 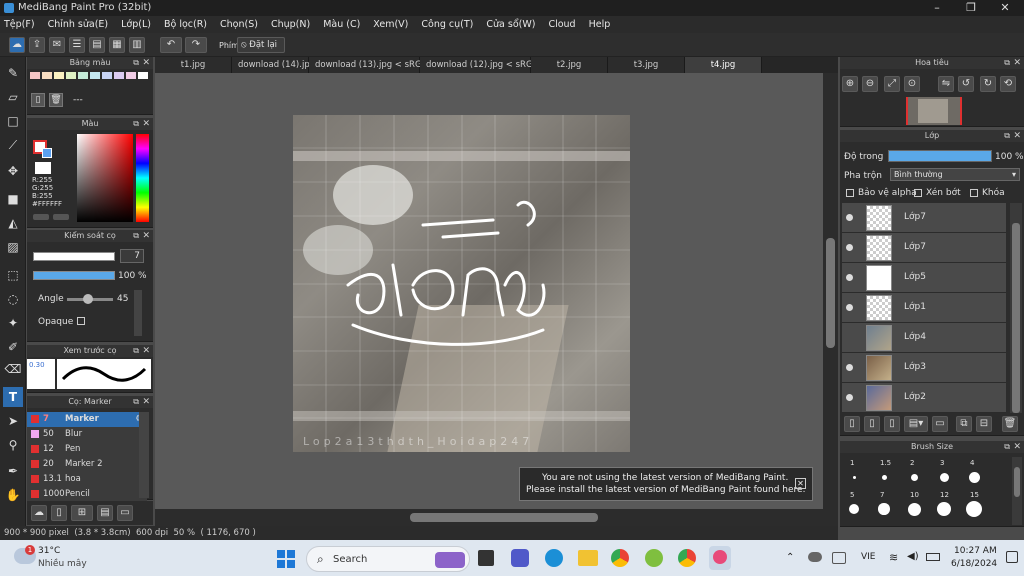 I want to click on cloud-tray-icon, so click(x=815, y=557).